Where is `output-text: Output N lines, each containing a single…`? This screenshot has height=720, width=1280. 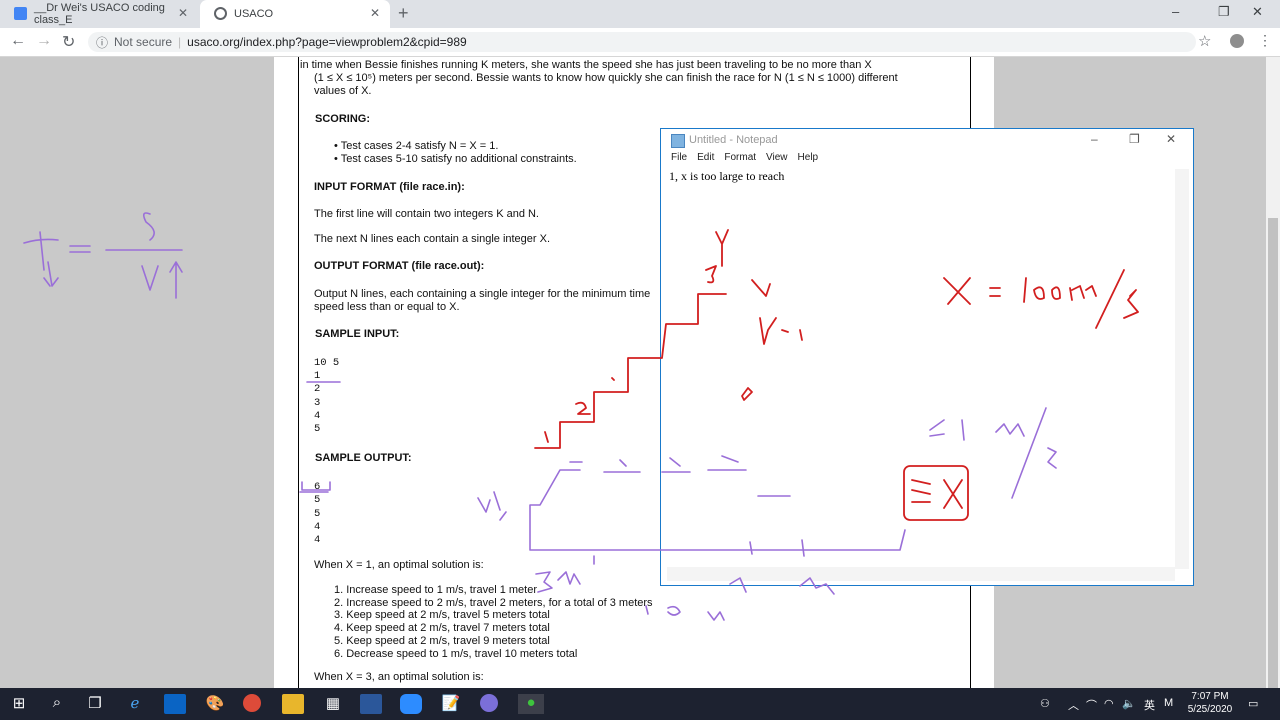 output-text: Output N lines, each containing a single… is located at coordinates (482, 294).